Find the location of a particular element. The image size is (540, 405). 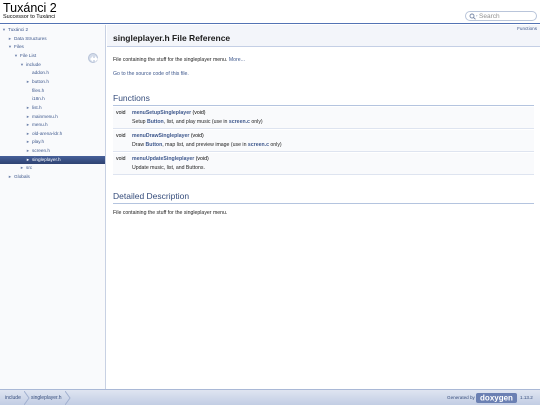

function-signature: menuDrawSingleplayer (void) is located at coordinates (168, 136).